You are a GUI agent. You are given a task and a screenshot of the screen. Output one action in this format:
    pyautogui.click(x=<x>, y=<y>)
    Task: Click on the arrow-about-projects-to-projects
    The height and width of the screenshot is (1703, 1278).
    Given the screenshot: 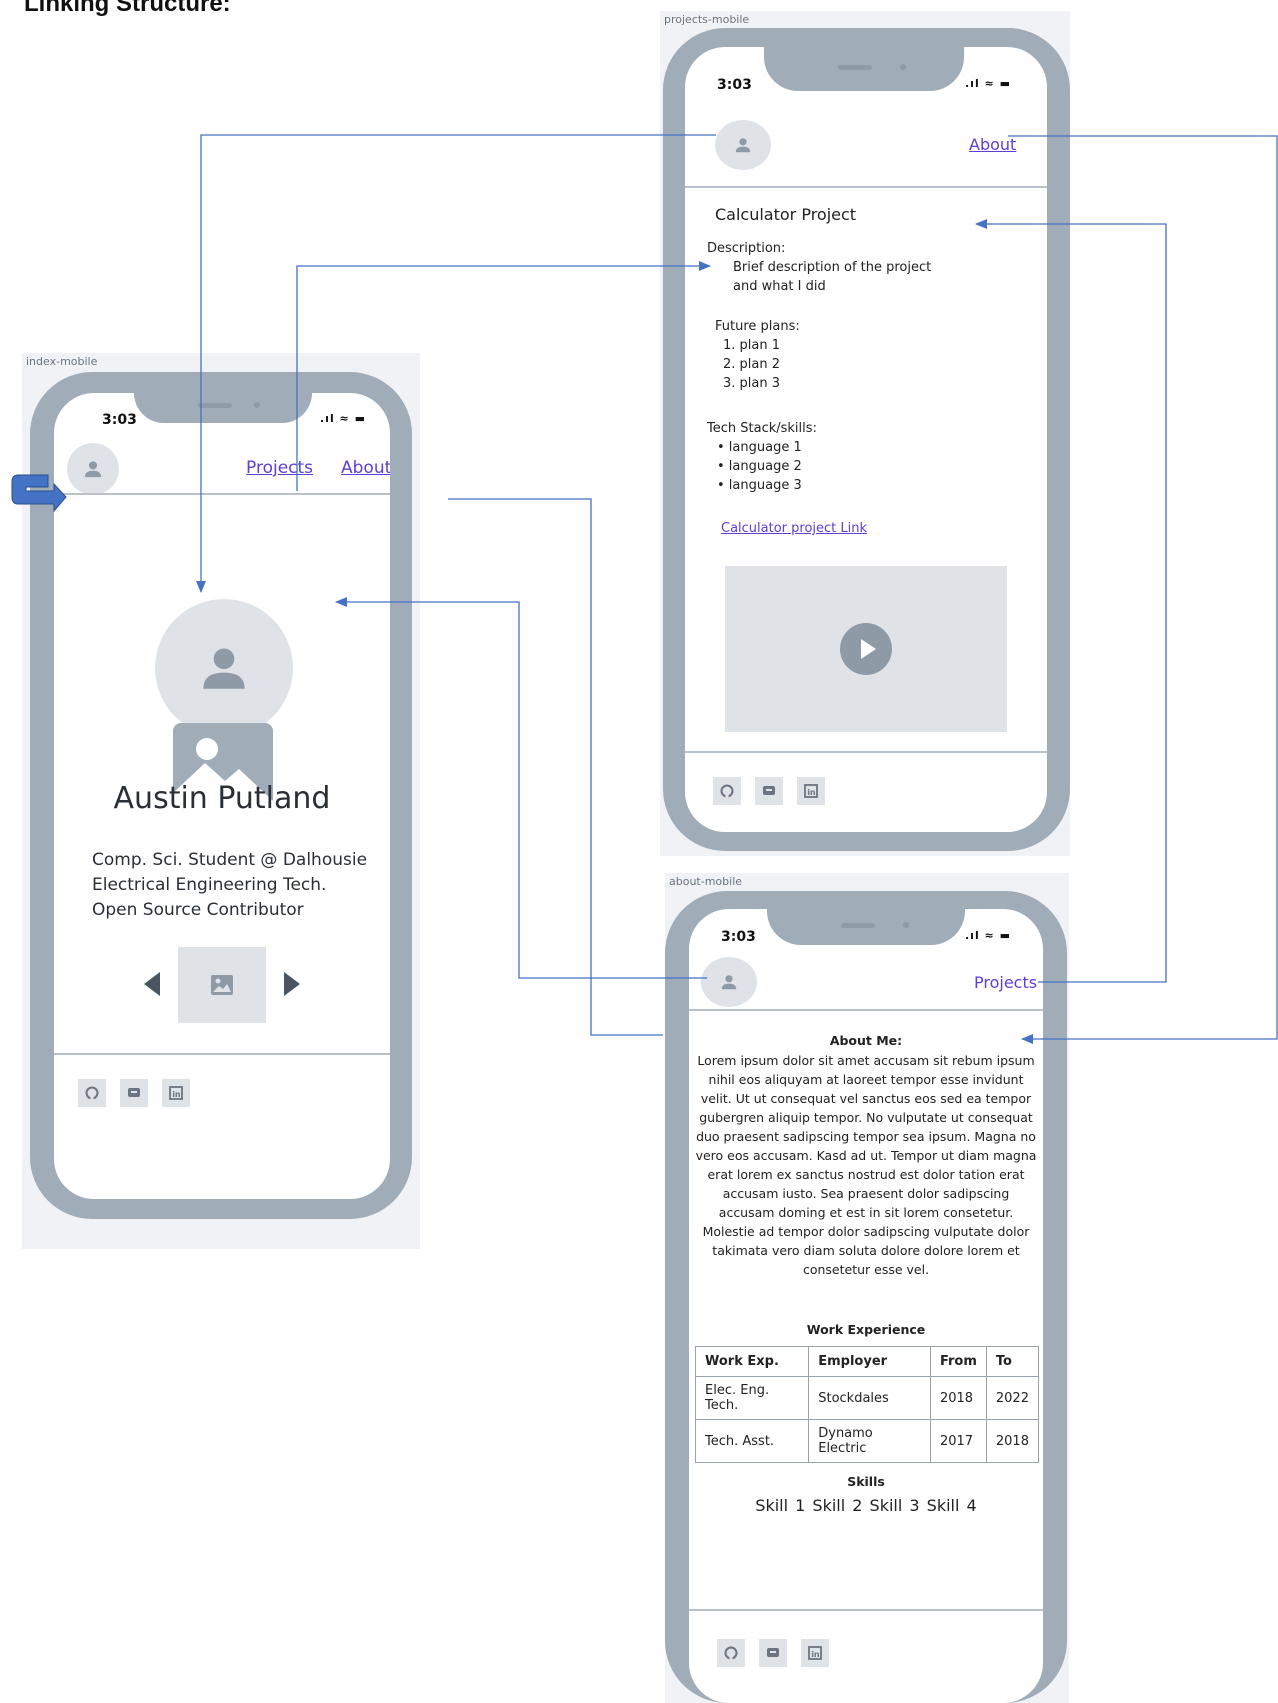 What is the action you would take?
    pyautogui.click(x=1071, y=601)
    